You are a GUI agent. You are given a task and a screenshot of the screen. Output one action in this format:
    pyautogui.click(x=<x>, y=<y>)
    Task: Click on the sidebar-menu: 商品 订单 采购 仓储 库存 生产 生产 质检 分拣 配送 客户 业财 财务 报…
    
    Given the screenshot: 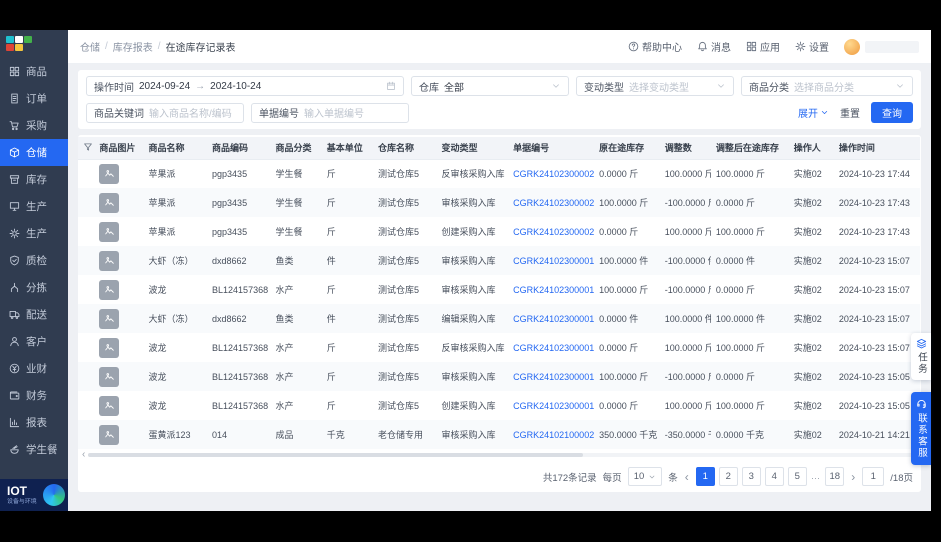 What is the action you would take?
    pyautogui.click(x=34, y=267)
    